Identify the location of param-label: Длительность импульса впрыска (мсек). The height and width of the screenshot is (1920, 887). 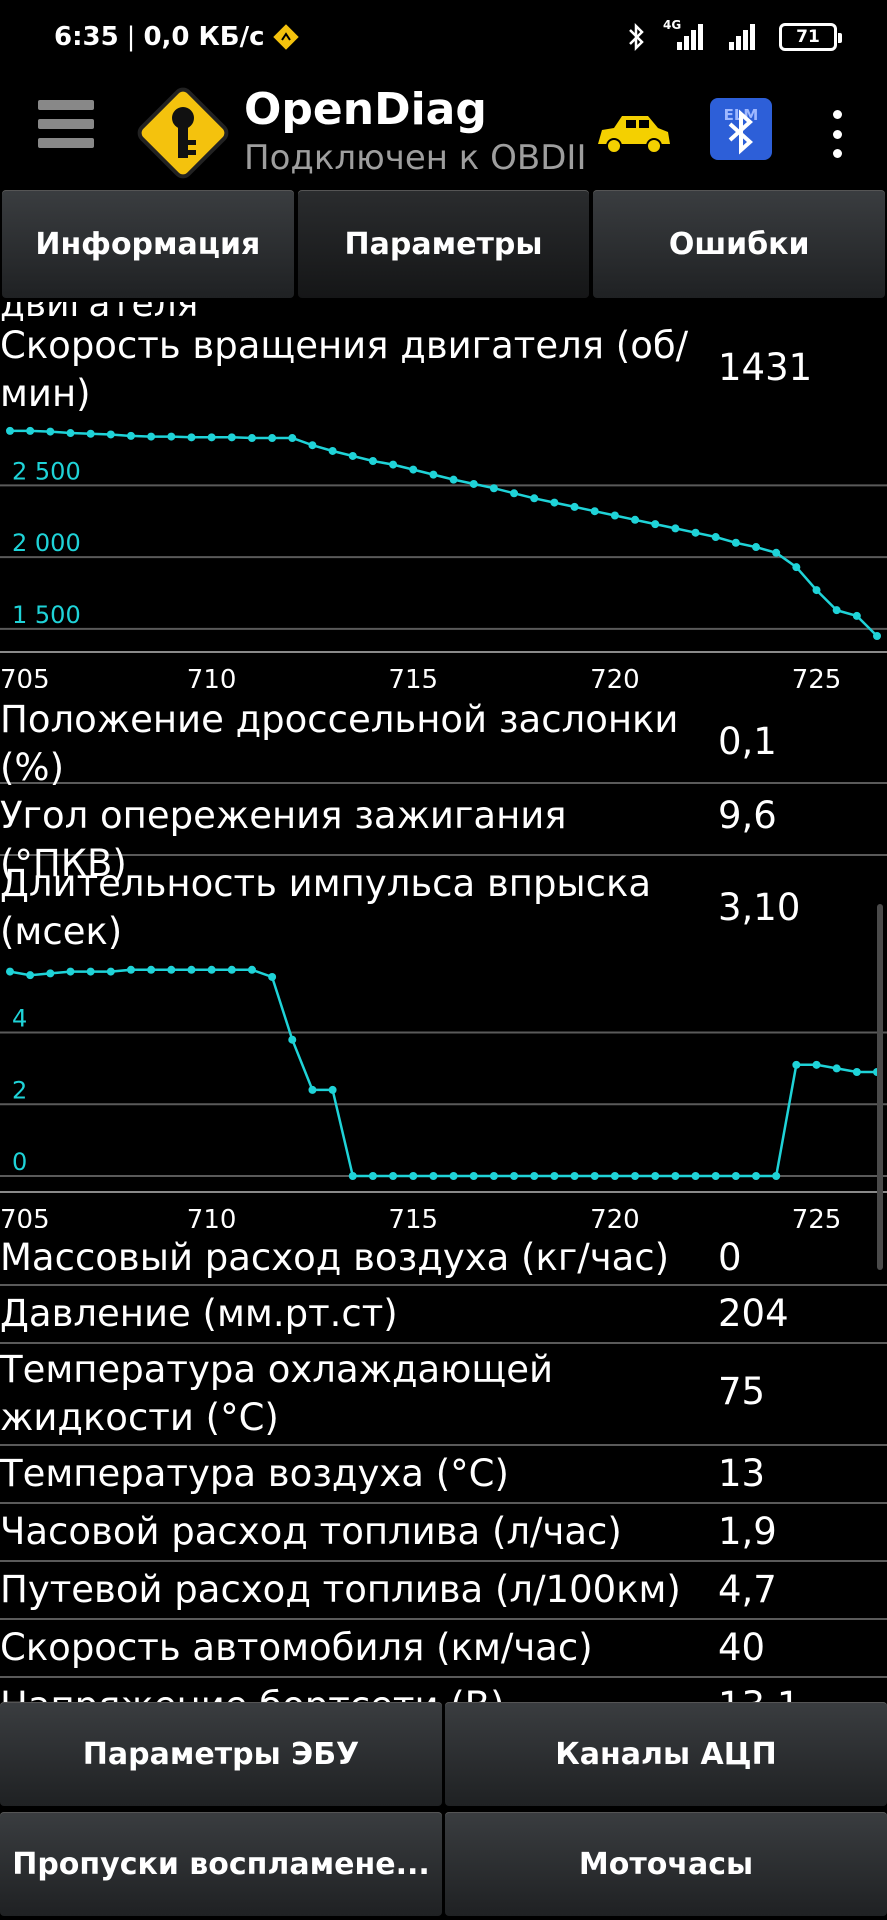
(326, 907).